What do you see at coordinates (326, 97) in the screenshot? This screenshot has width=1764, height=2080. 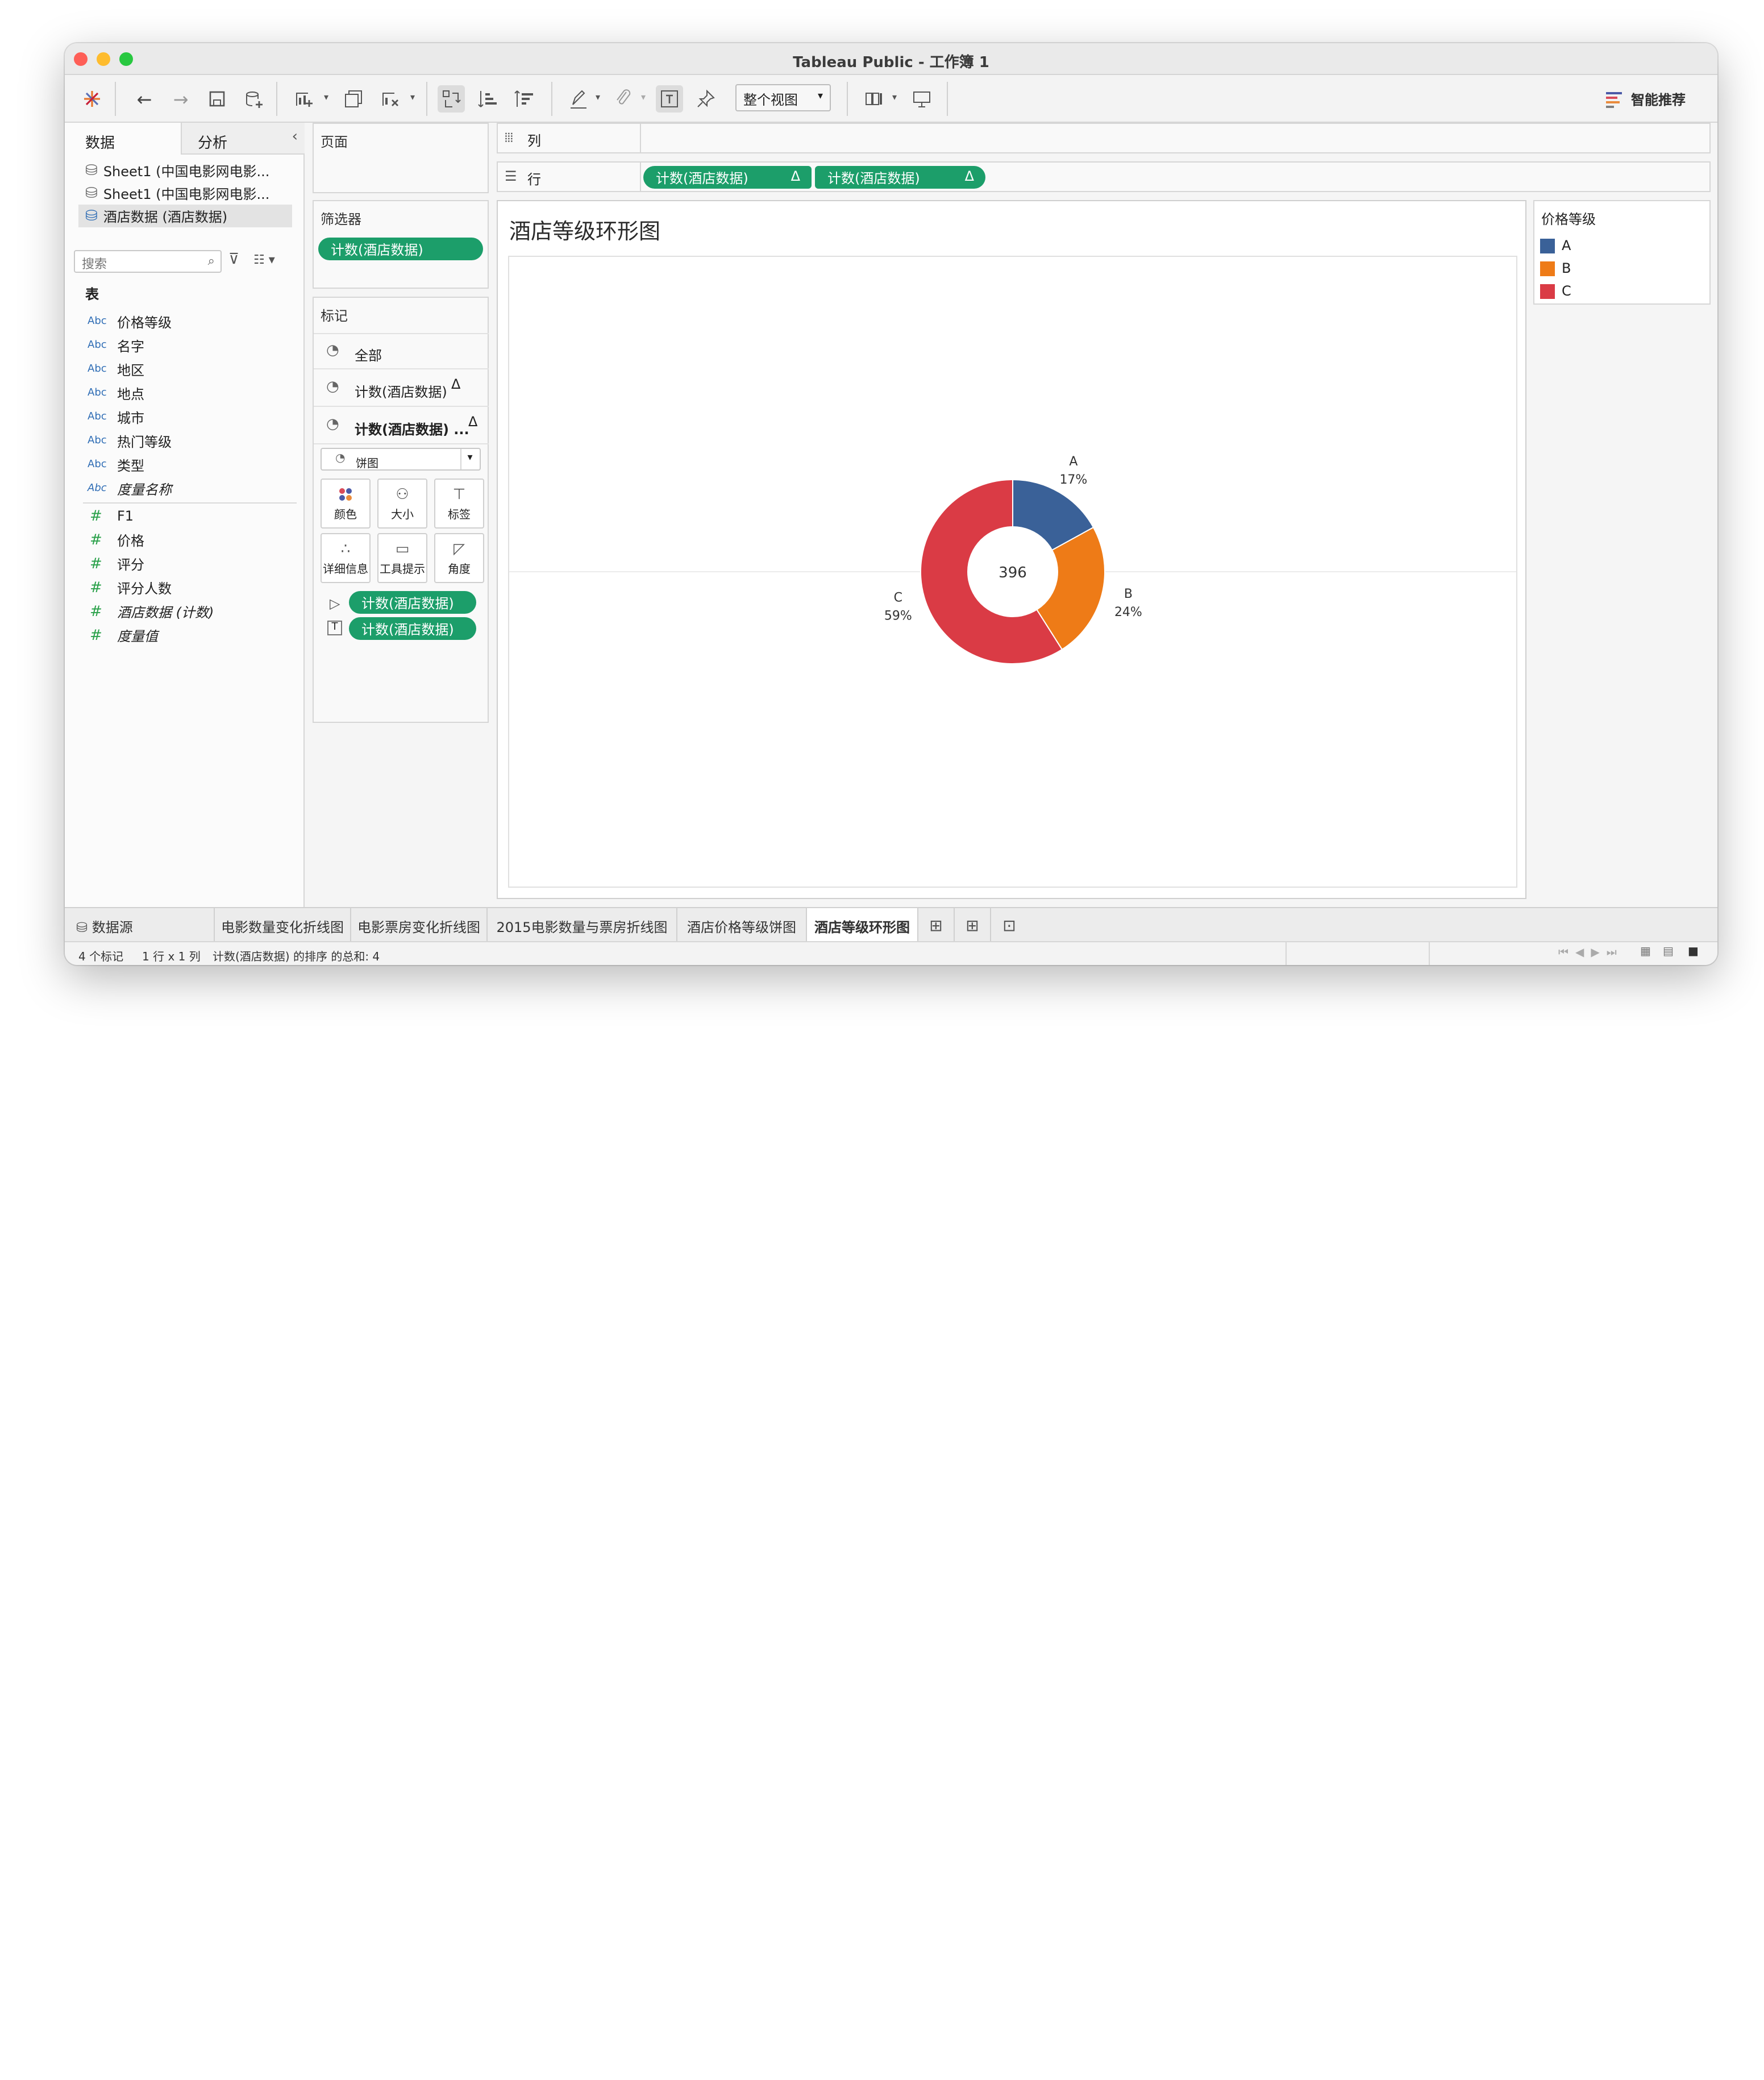 I see `new-sheet-dropdown-icon: ▾` at bounding box center [326, 97].